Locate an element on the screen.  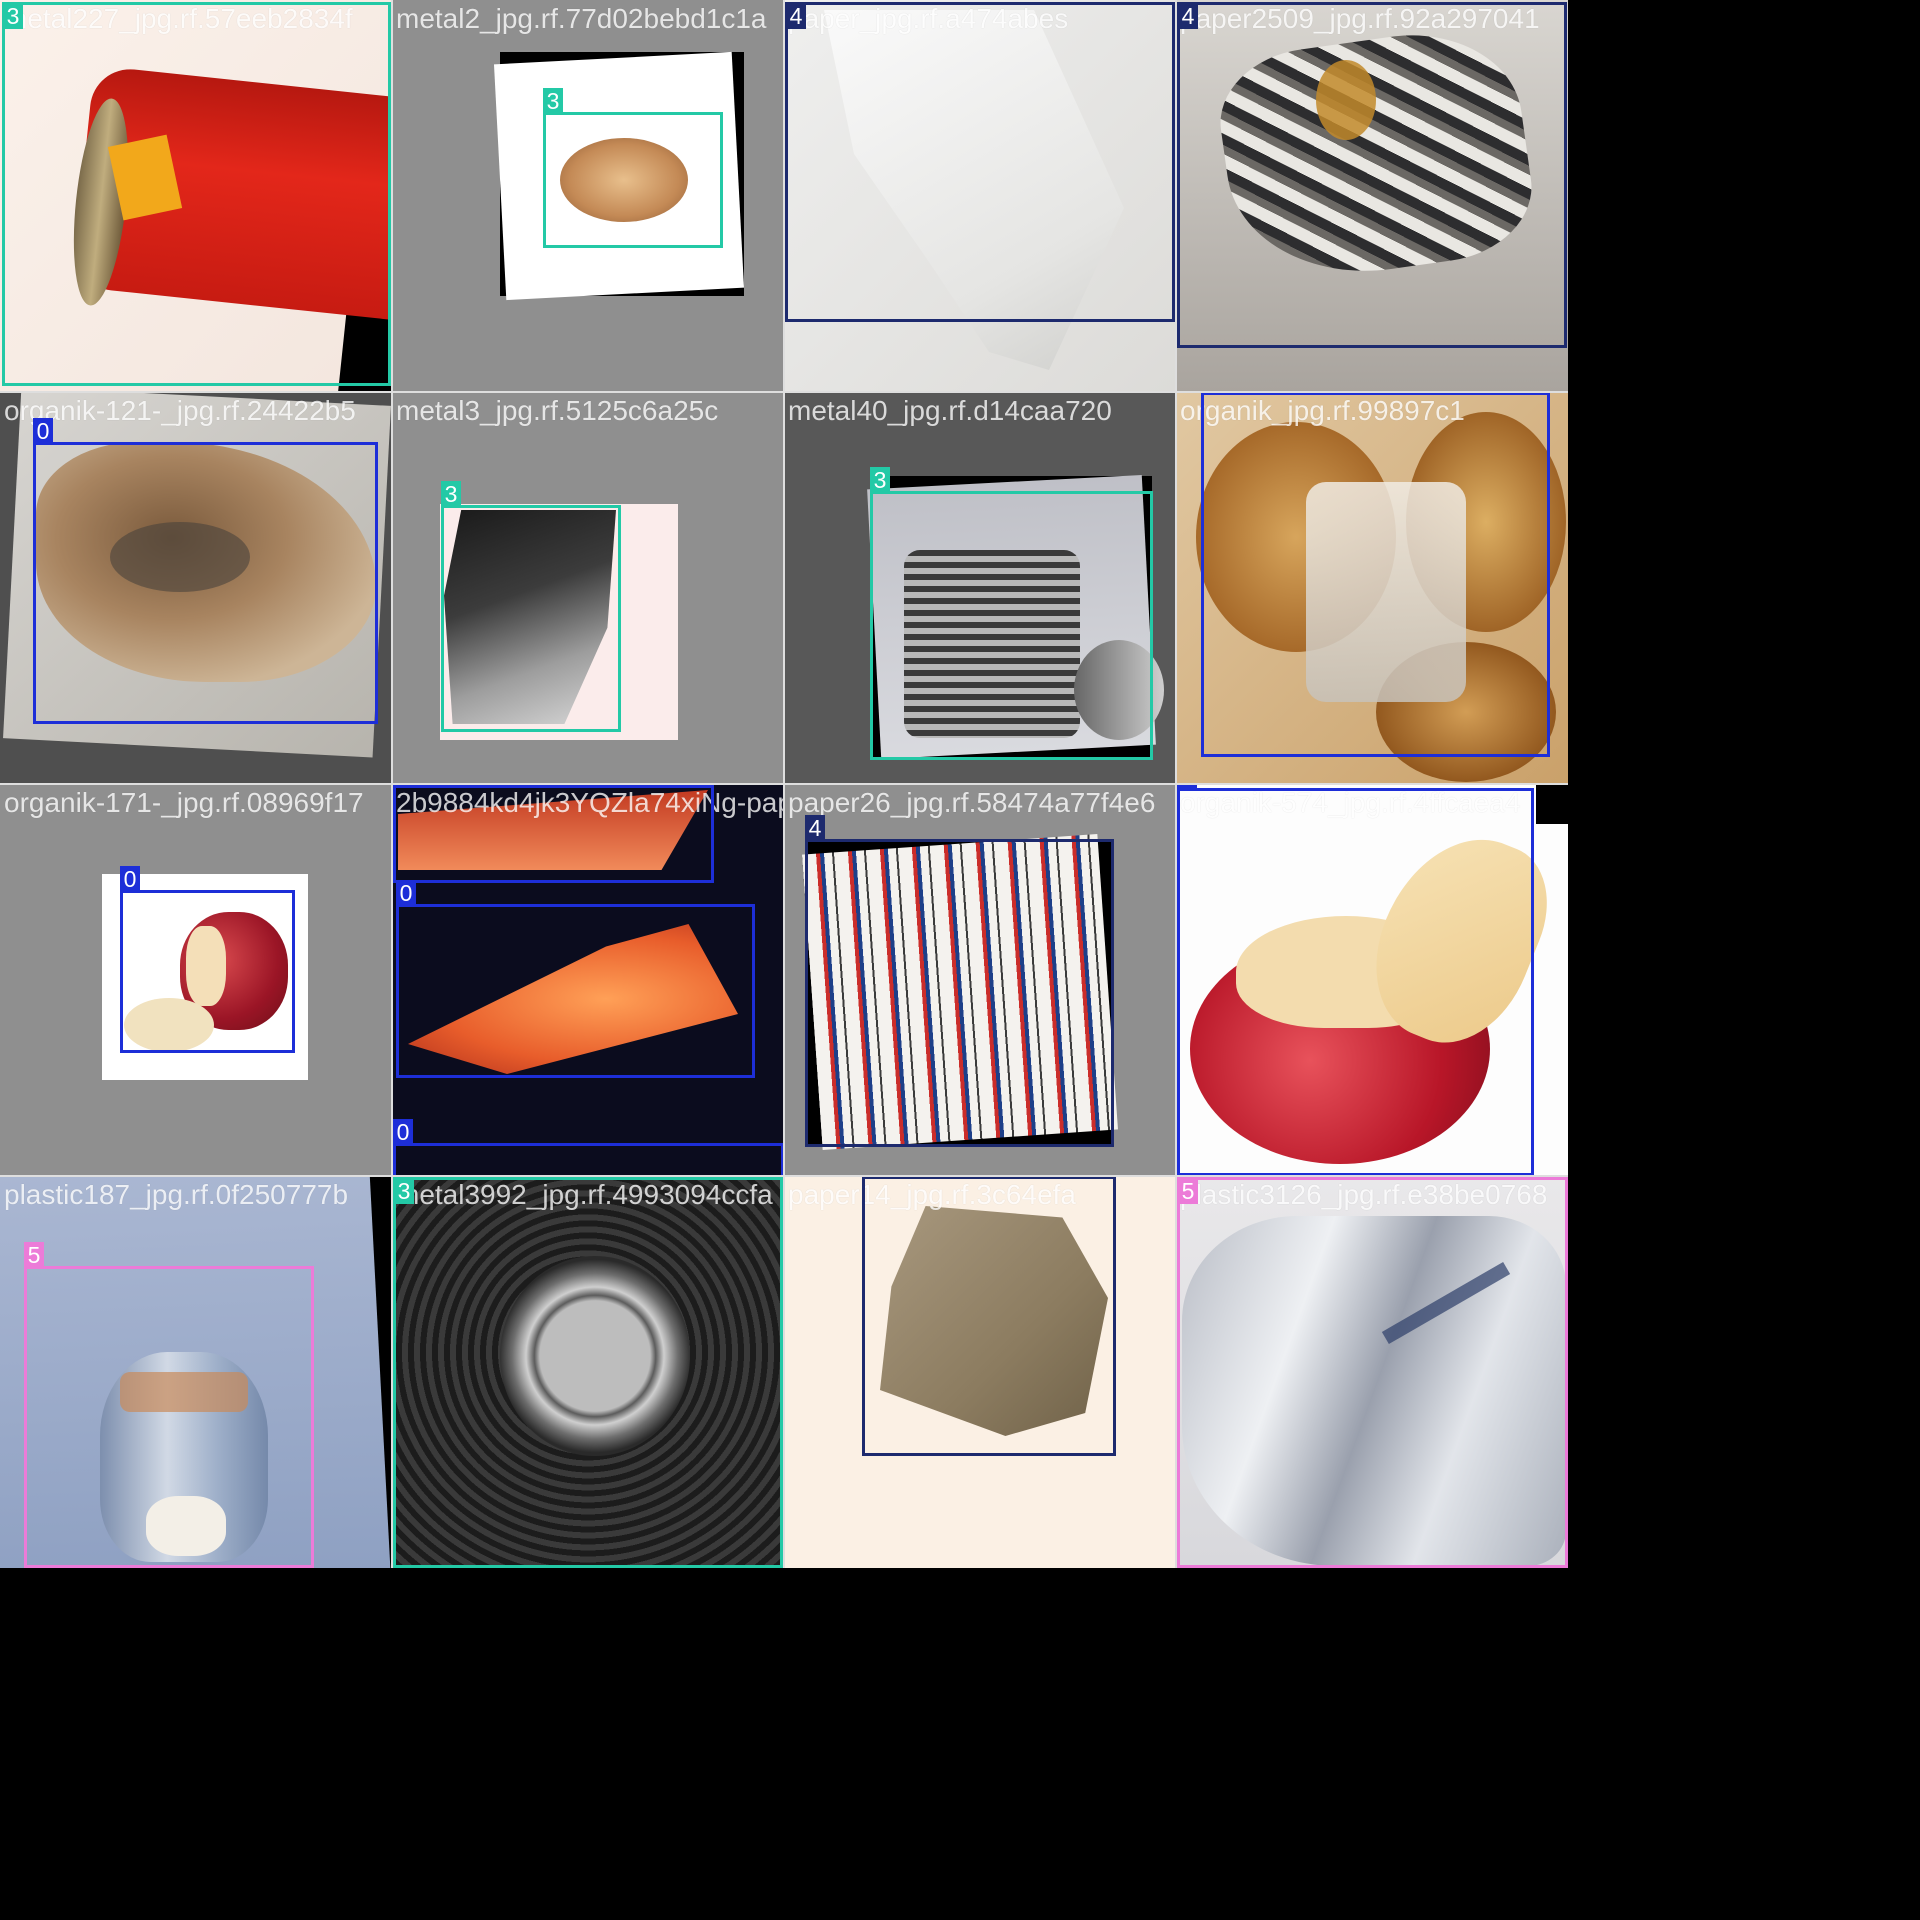
tile-6: metal3_jpg.rf.5125c6a25c 3 is located at coordinates (588, 588).